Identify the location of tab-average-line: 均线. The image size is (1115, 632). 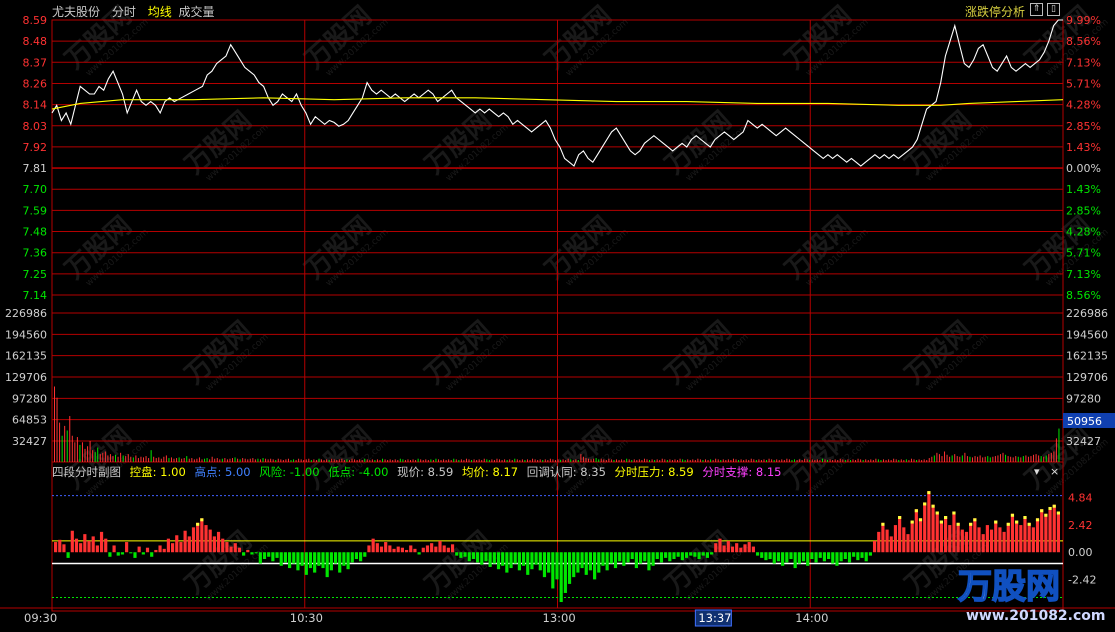
(160, 12).